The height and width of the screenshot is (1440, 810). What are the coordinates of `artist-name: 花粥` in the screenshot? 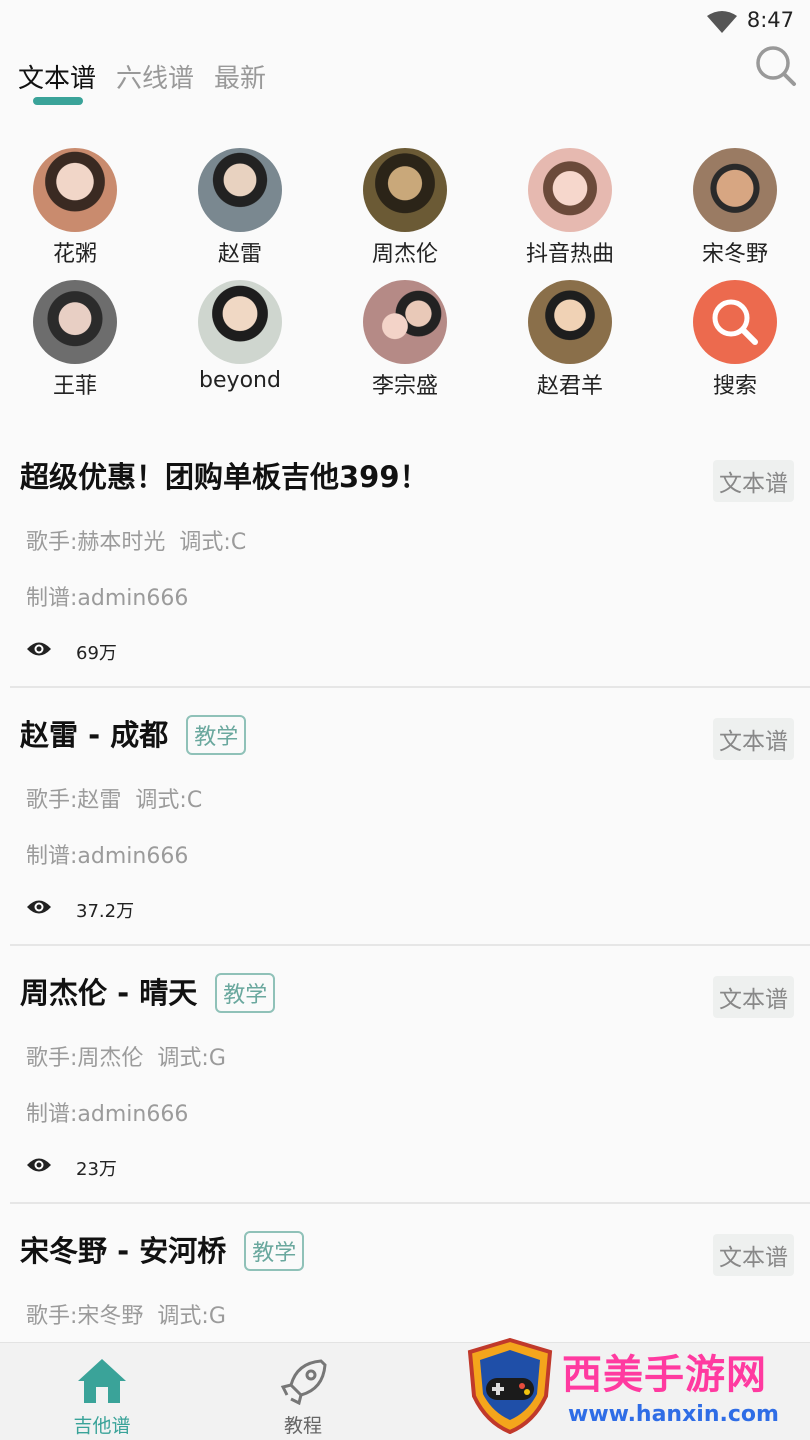 It's located at (74, 254).